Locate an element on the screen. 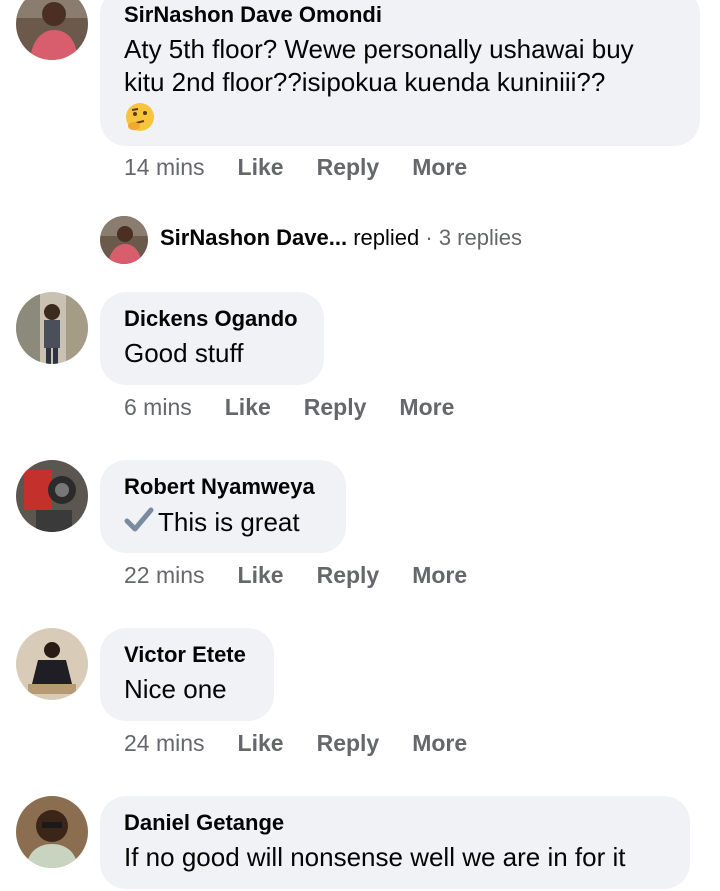  comment-time: 14 mins is located at coordinates (164, 167).